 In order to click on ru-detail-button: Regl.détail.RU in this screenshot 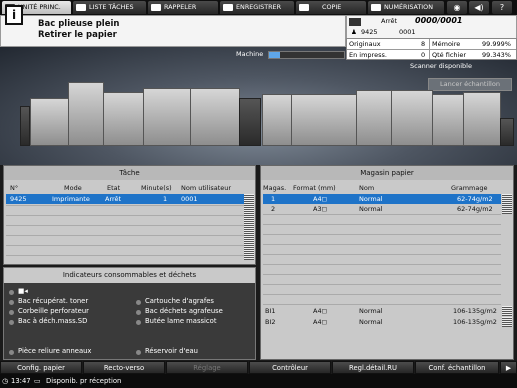, I will do `click(373, 367)`.